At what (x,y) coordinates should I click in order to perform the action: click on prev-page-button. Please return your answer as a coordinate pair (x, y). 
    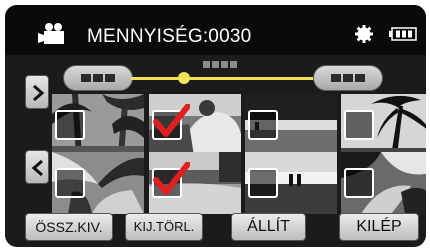
    Looking at the image, I should click on (37, 167).